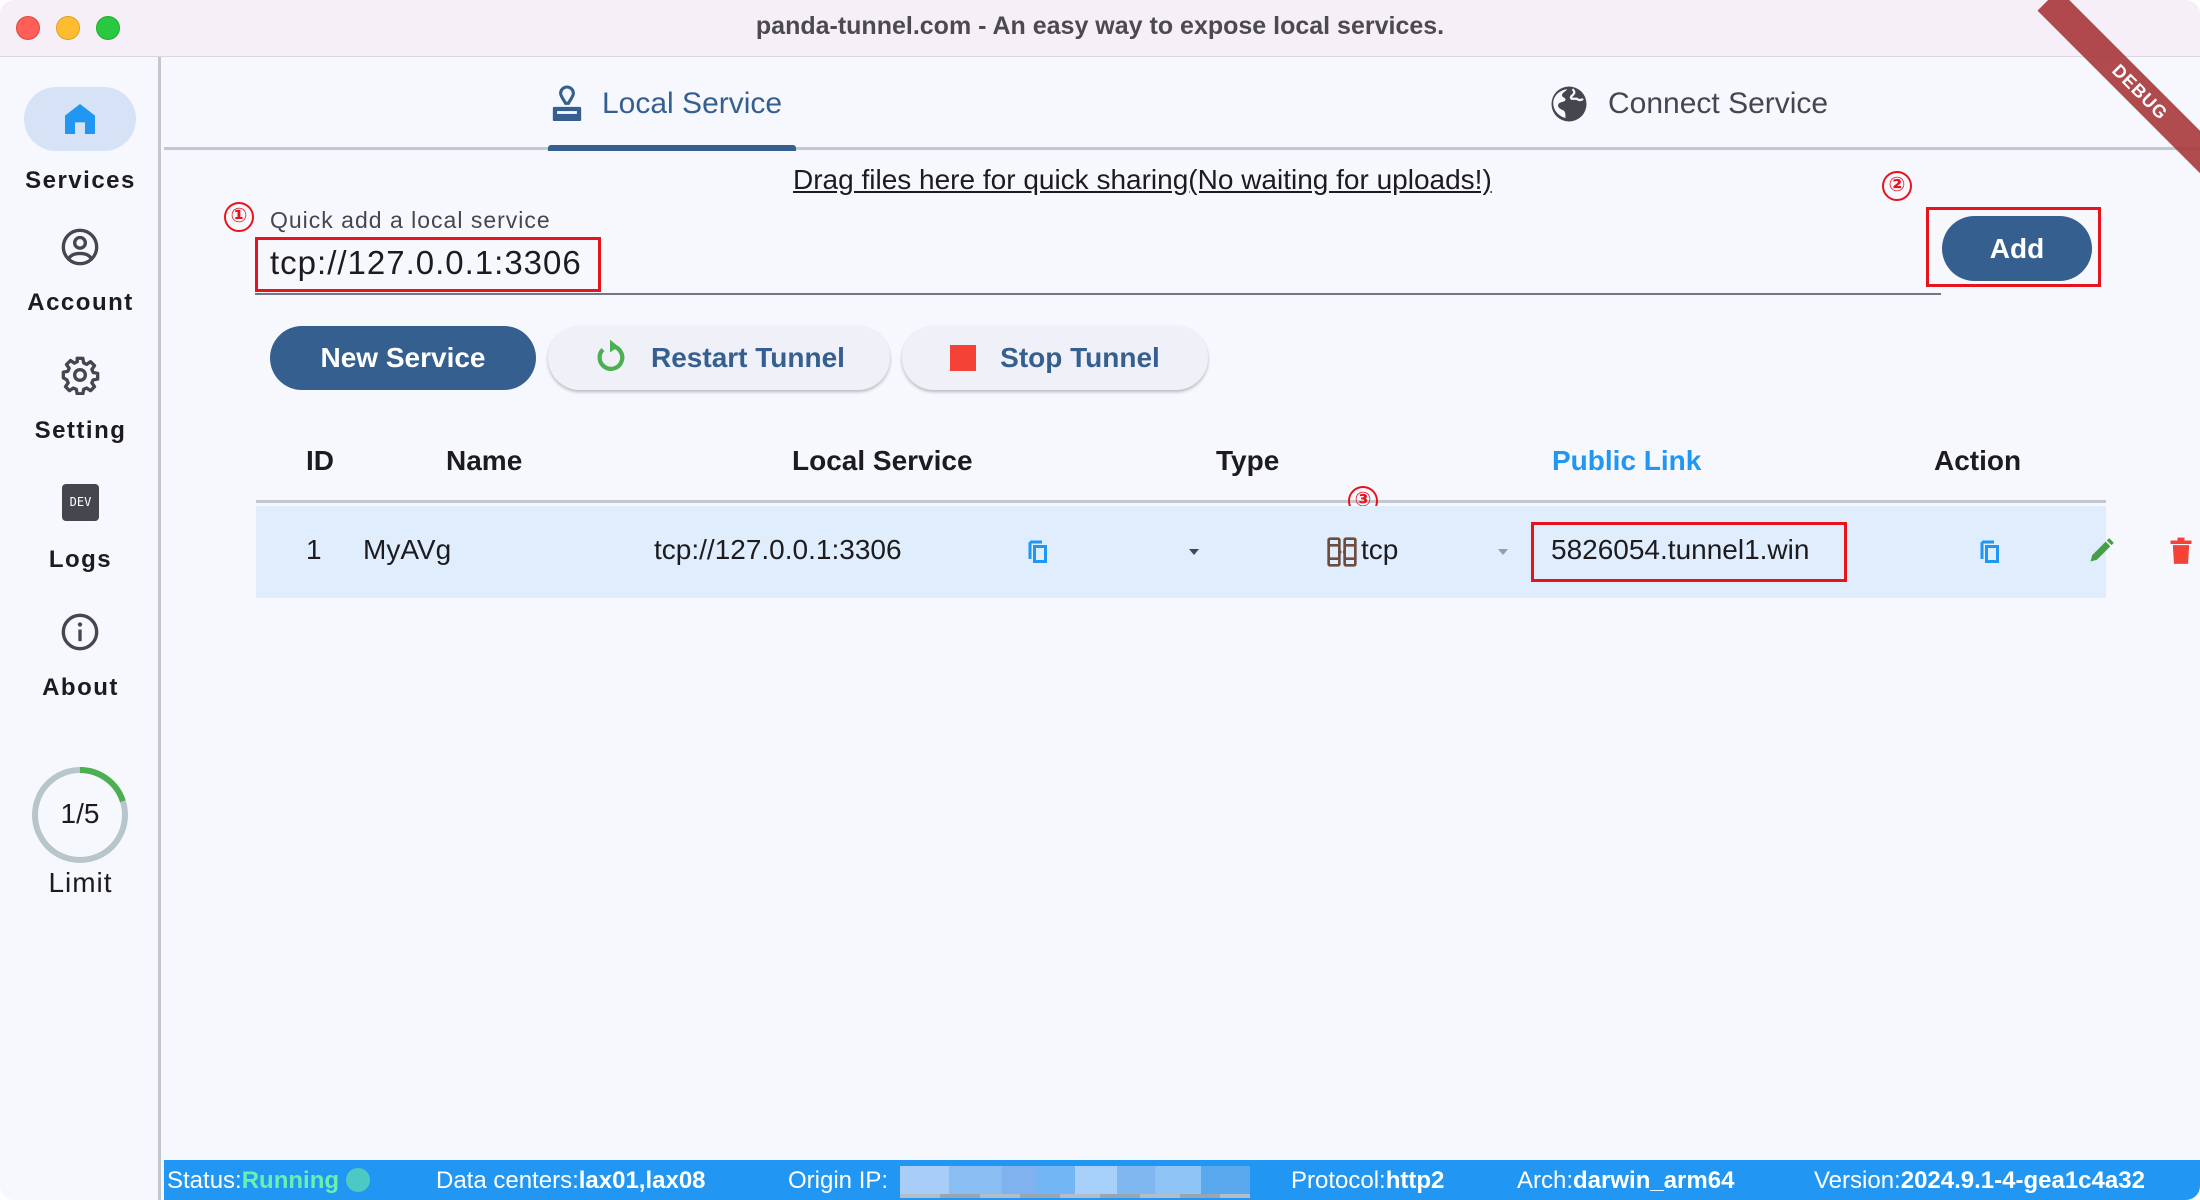 This screenshot has height=1200, width=2200. What do you see at coordinates (1075, 1182) in the screenshot?
I see `origin-ip-redacted` at bounding box center [1075, 1182].